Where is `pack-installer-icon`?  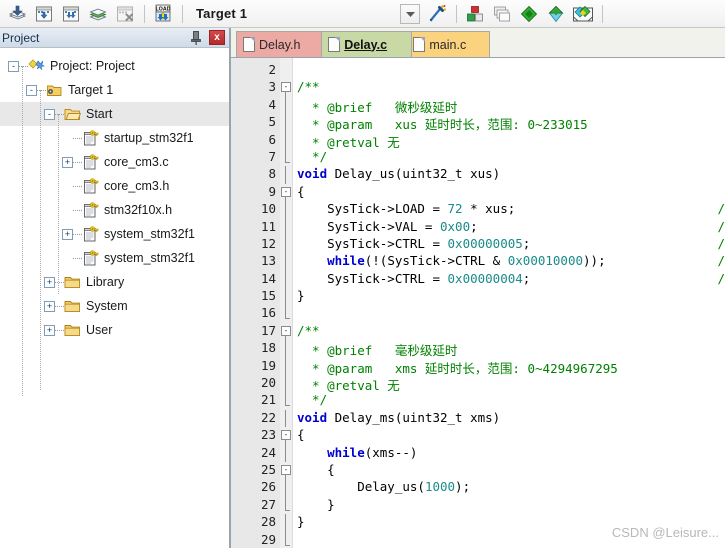
pack-installer-icon is located at coordinates (556, 14).